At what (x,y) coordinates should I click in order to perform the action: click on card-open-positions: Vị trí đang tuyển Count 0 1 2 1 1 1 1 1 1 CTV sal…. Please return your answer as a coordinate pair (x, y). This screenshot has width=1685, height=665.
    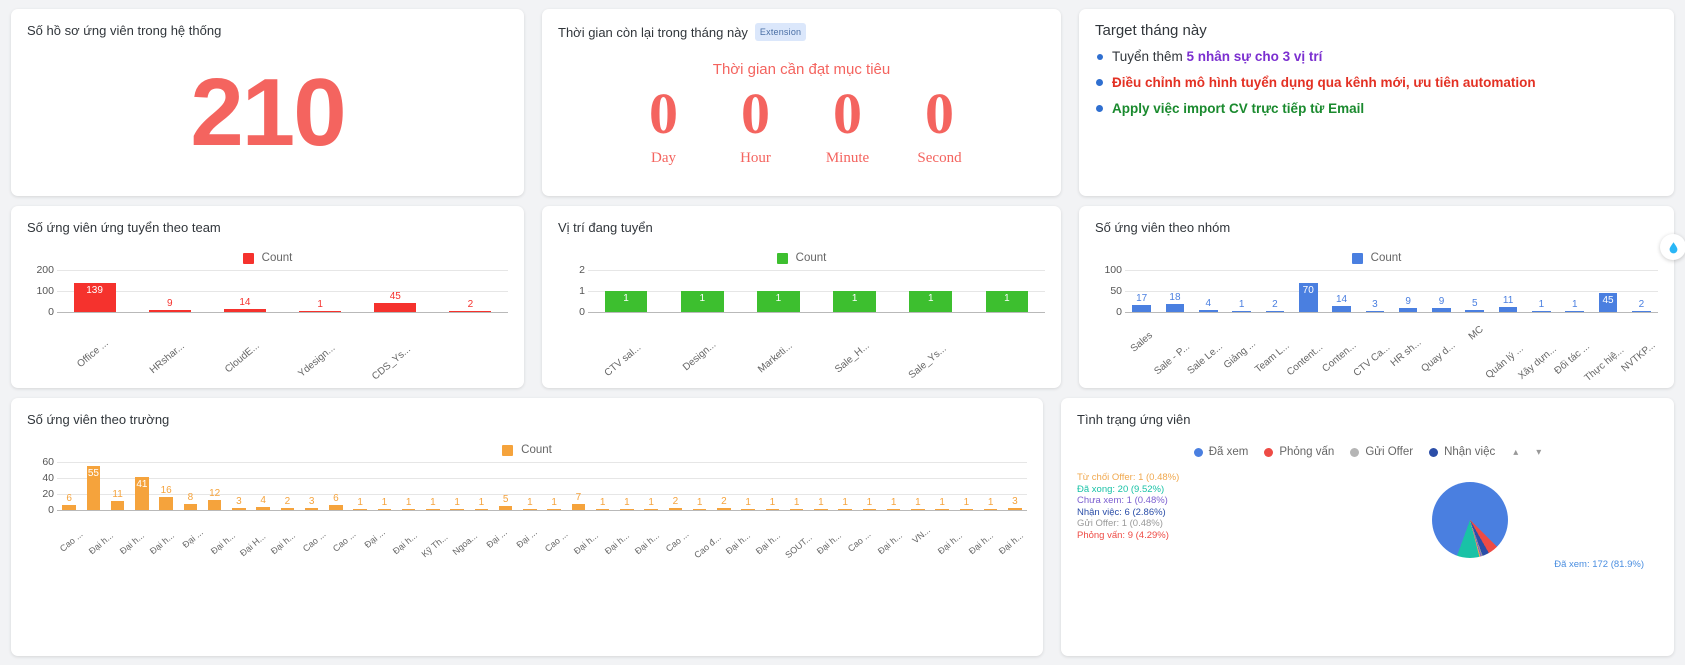
    Looking at the image, I should click on (801, 297).